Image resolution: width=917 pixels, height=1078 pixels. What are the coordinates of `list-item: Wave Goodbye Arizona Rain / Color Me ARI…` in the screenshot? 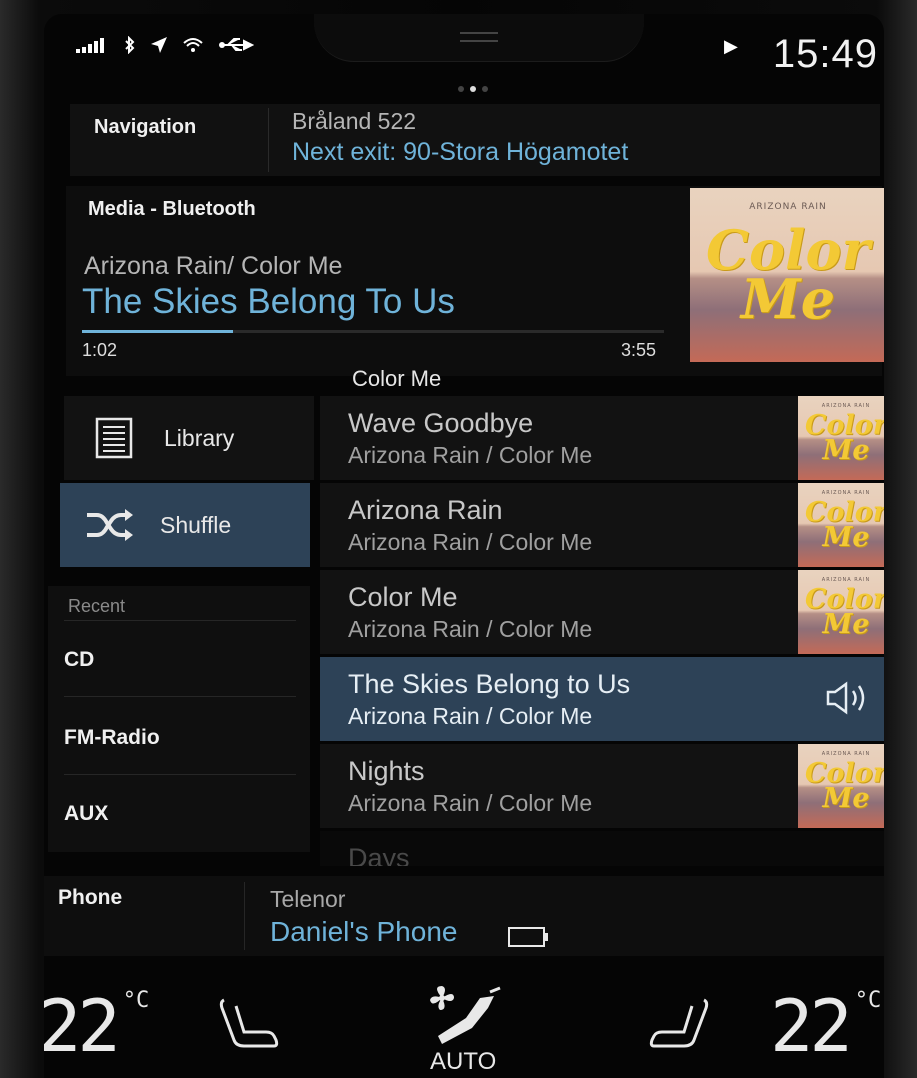 It's located at (602, 438).